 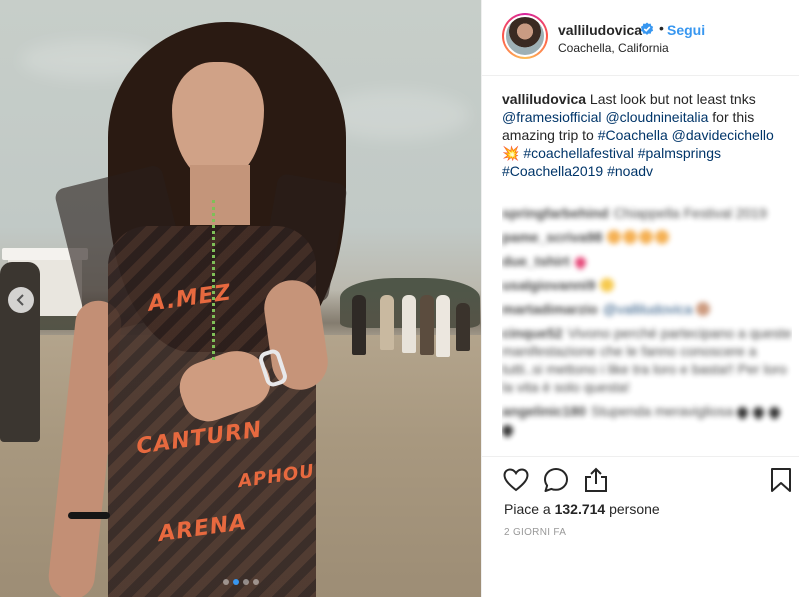 What do you see at coordinates (647, 28) in the screenshot?
I see `verified-badge-icon` at bounding box center [647, 28].